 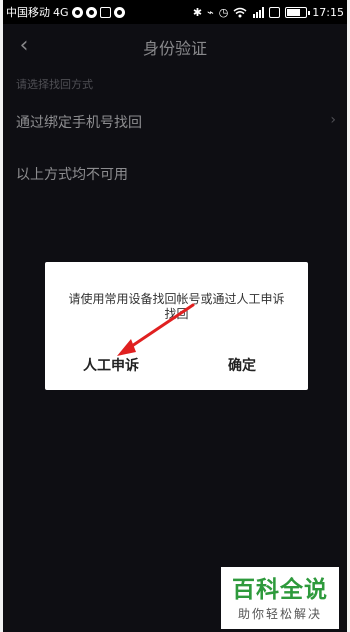 What do you see at coordinates (61, 12) in the screenshot?
I see `network-label: 4G` at bounding box center [61, 12].